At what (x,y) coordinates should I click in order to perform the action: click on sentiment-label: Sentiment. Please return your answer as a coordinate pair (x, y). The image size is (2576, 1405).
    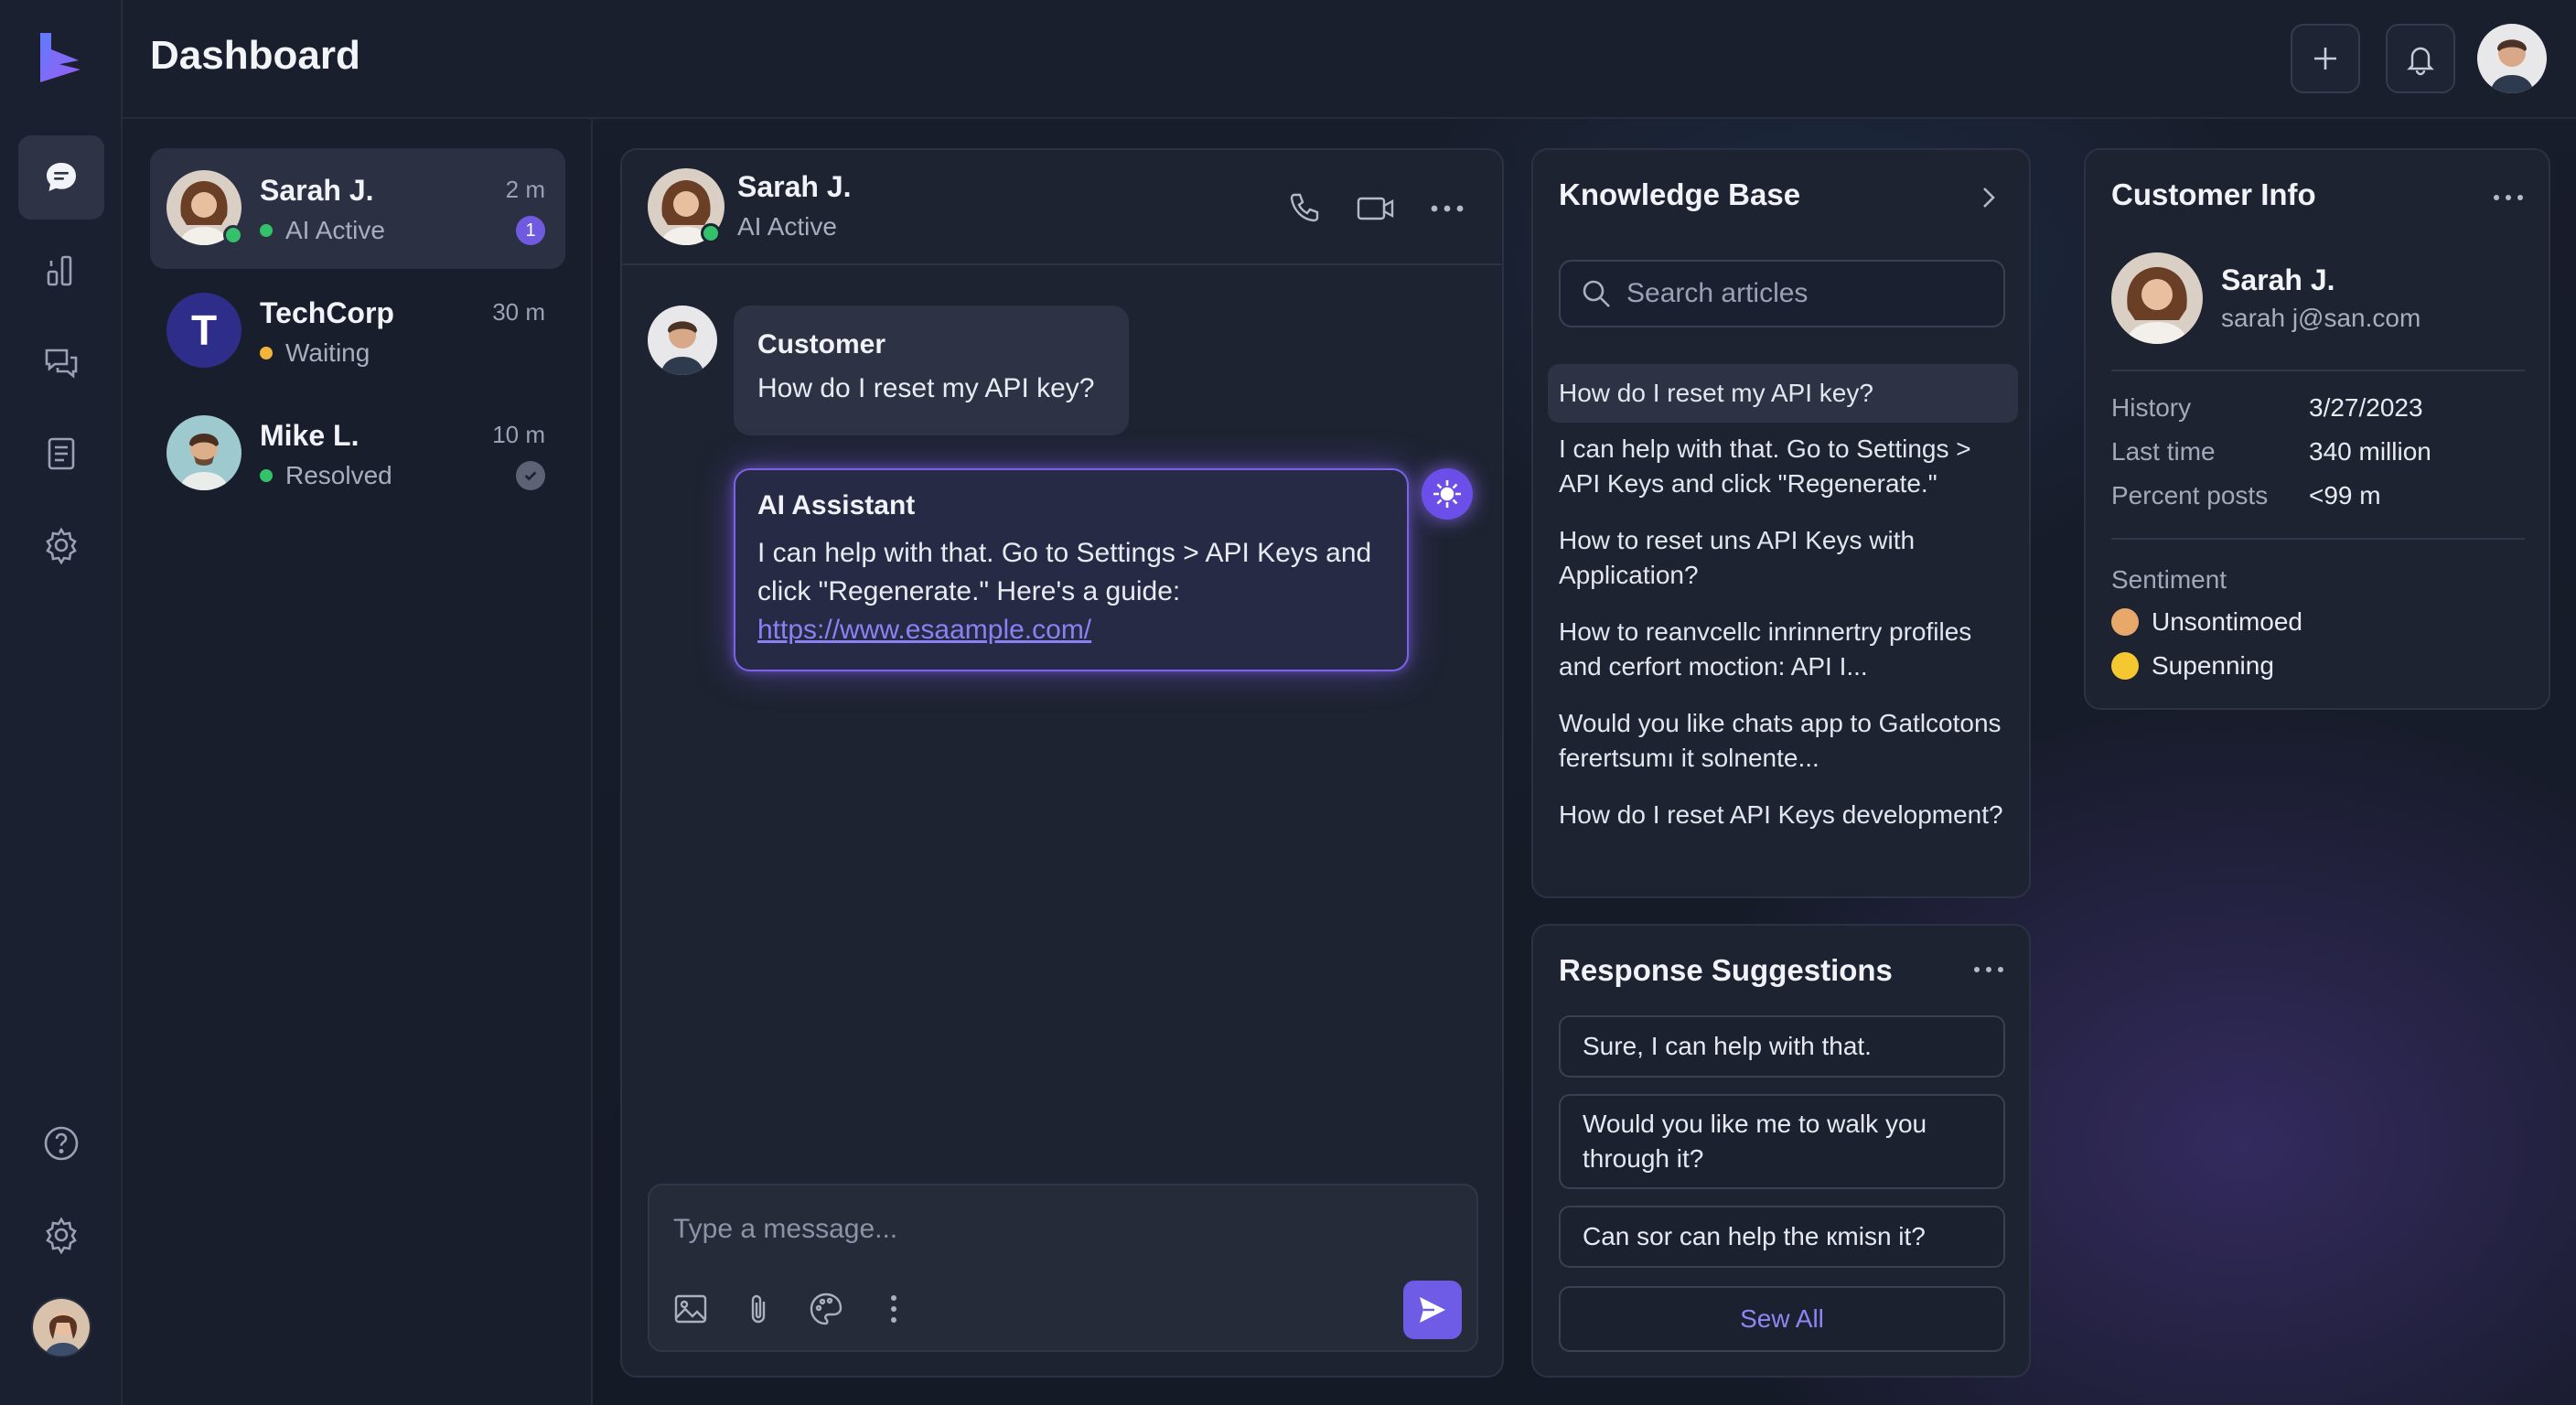
    Looking at the image, I should click on (2169, 579).